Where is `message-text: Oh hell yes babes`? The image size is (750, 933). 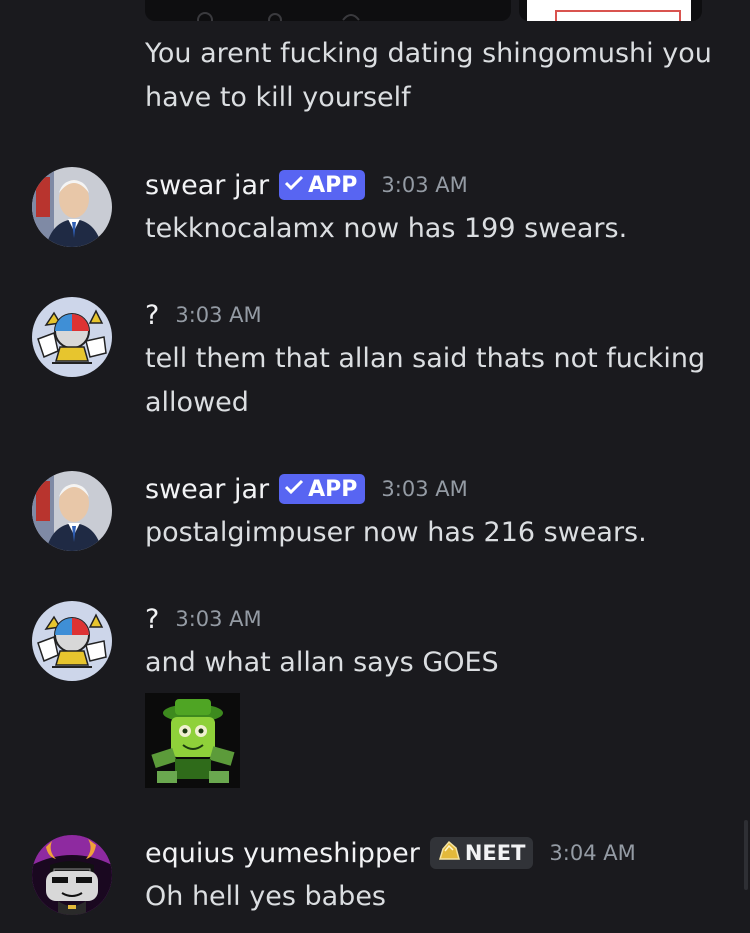 message-text: Oh hell yes babes is located at coordinates (265, 896).